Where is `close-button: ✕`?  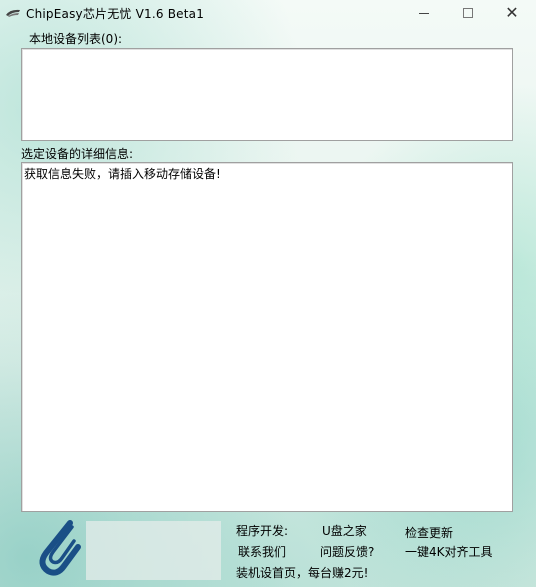
close-button: ✕ is located at coordinates (512, 13).